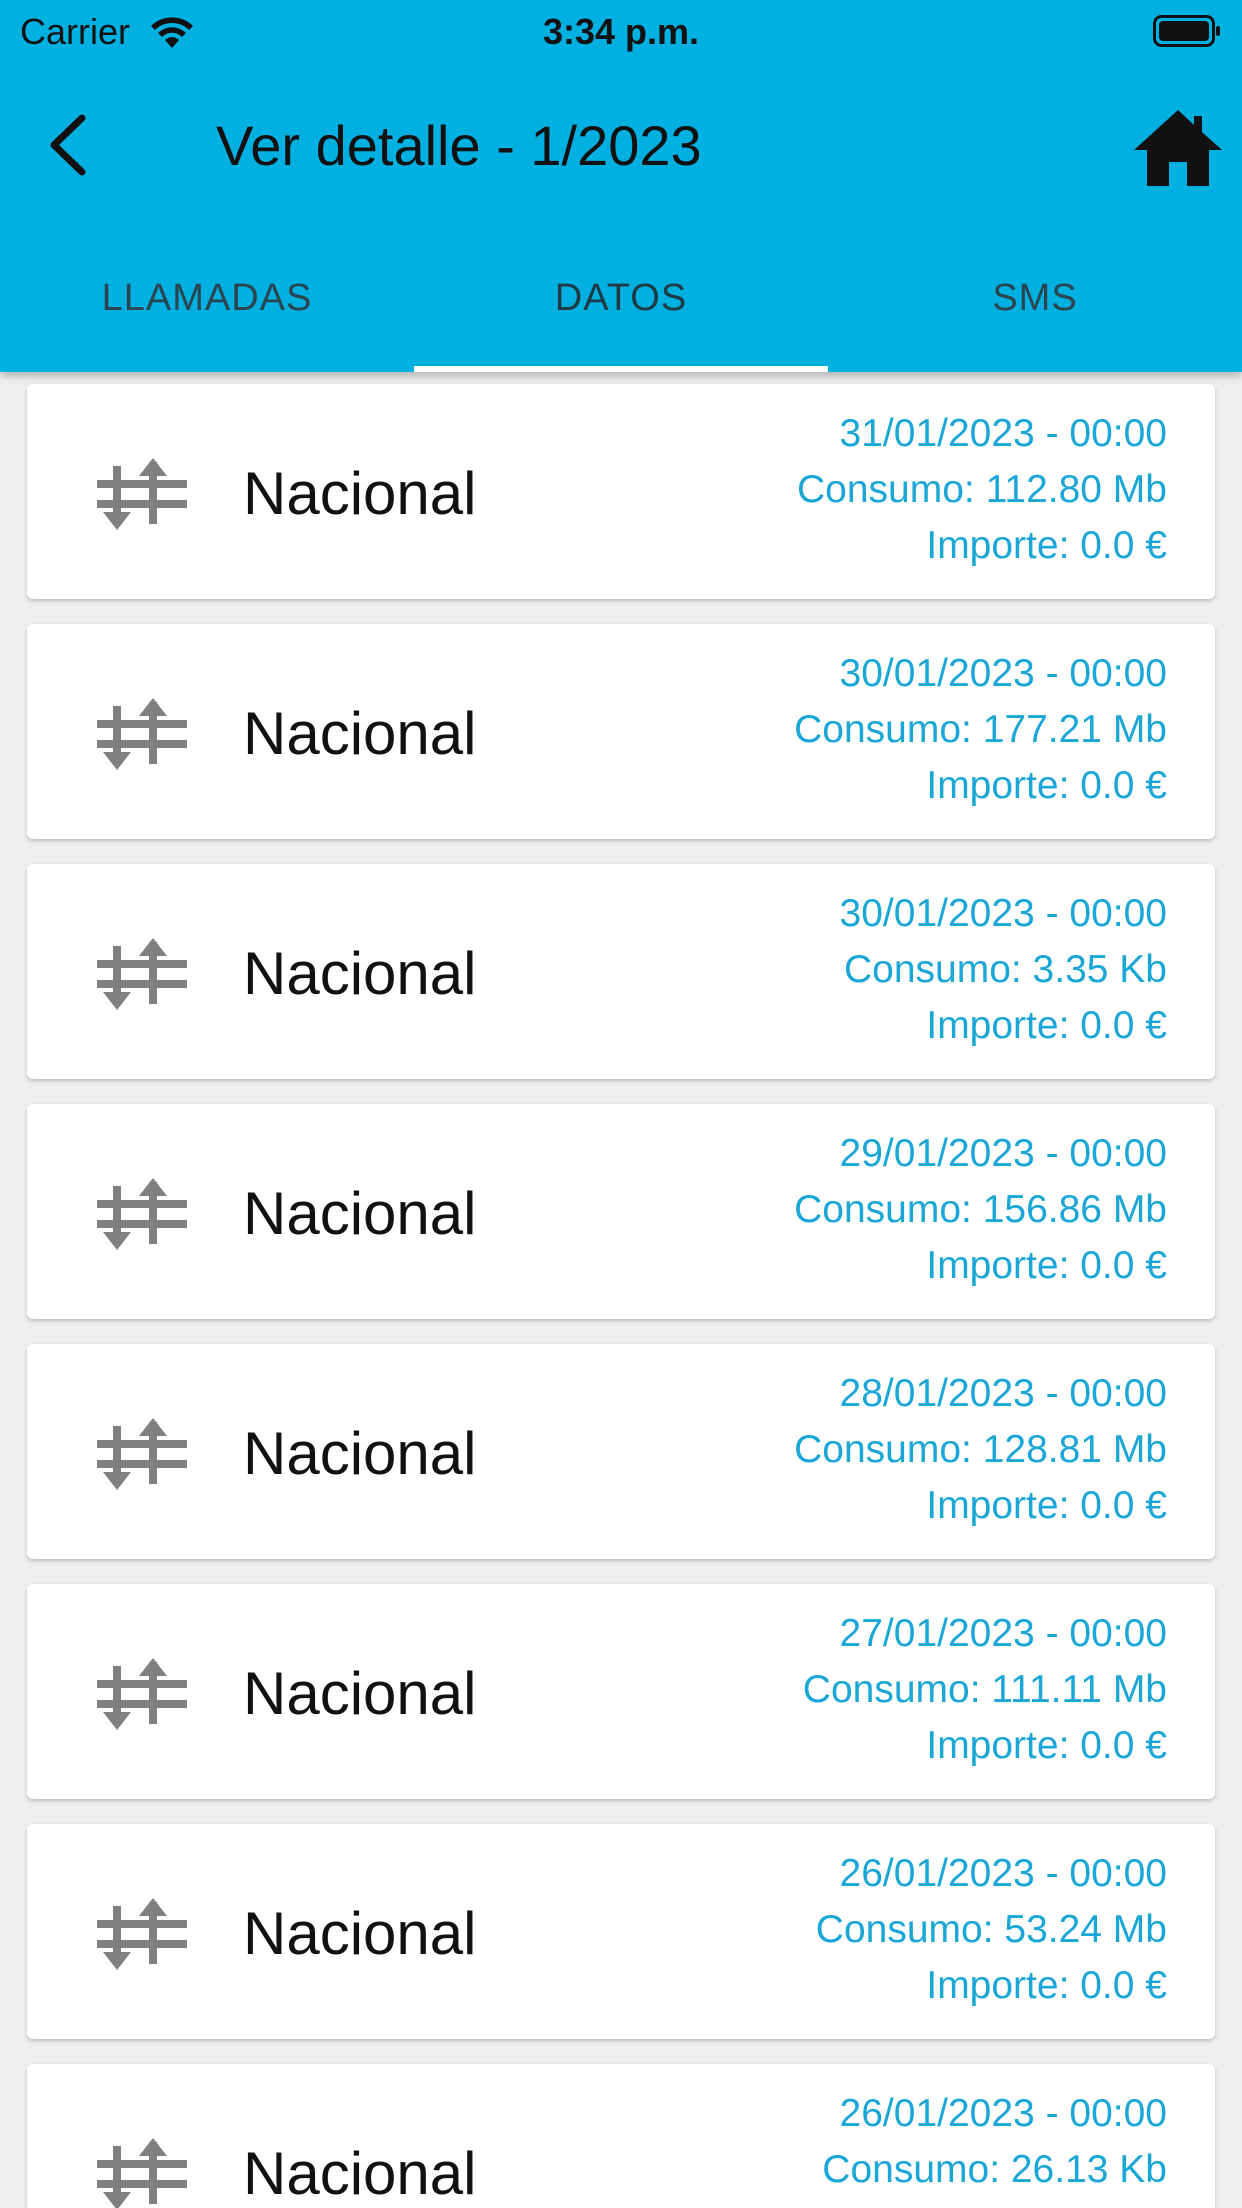 Image resolution: width=1242 pixels, height=2208 pixels. I want to click on item-consumo: Consumo: 3.35 Kb, so click(1005, 969).